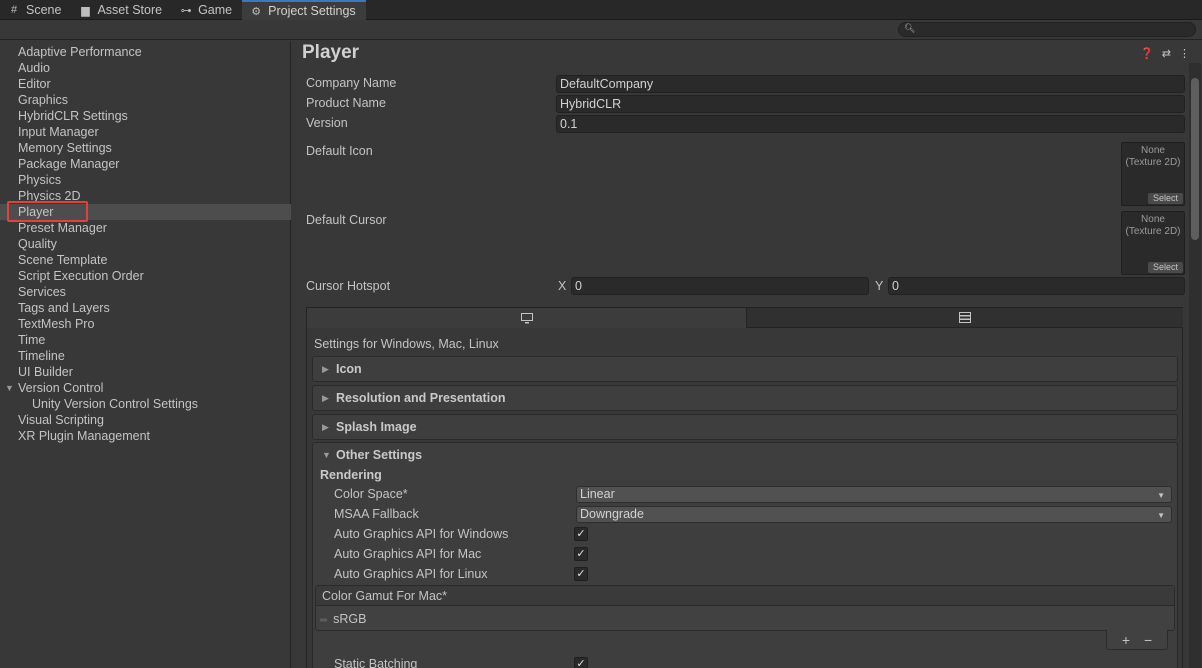  Describe the element at coordinates (145, 68) in the screenshot. I see `sidebar-item-audio: Audio` at that location.